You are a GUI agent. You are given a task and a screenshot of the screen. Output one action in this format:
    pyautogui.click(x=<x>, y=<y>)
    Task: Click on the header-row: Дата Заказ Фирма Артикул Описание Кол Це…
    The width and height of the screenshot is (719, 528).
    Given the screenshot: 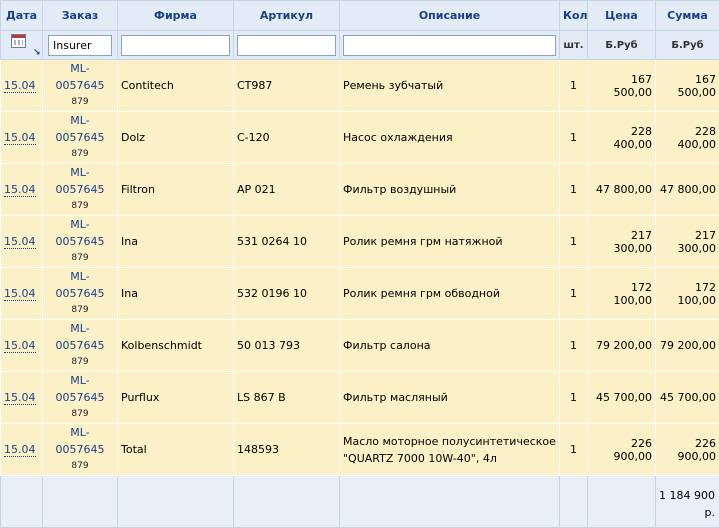 What is the action you would take?
    pyautogui.click(x=360, y=16)
    